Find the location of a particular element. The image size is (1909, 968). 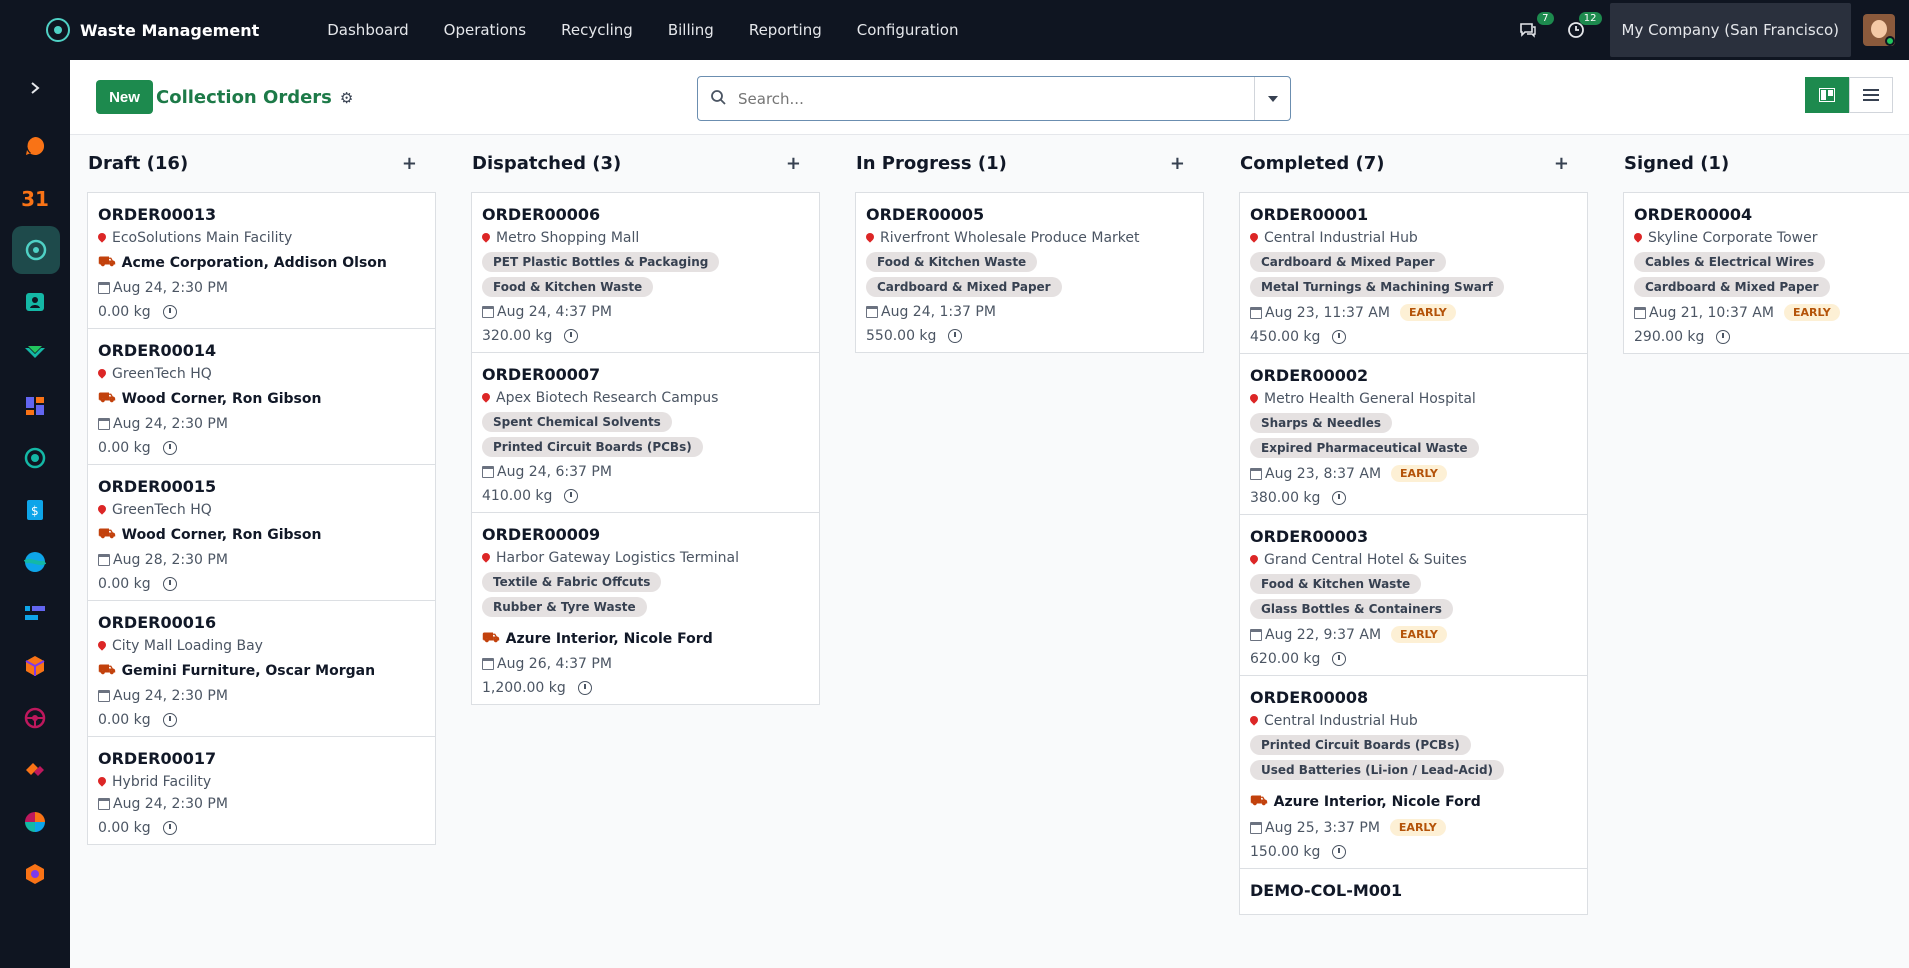

apps-app-icon is located at coordinates (35, 874).